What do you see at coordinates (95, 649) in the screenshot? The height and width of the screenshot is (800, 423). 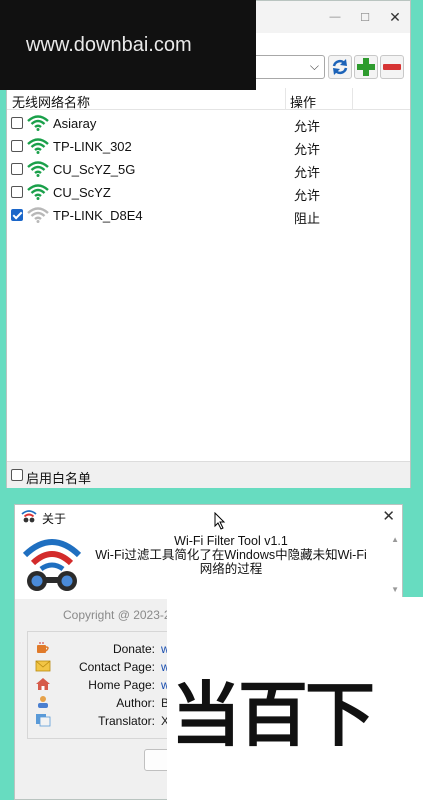 I see `info-row-donate: Donate: w` at bounding box center [95, 649].